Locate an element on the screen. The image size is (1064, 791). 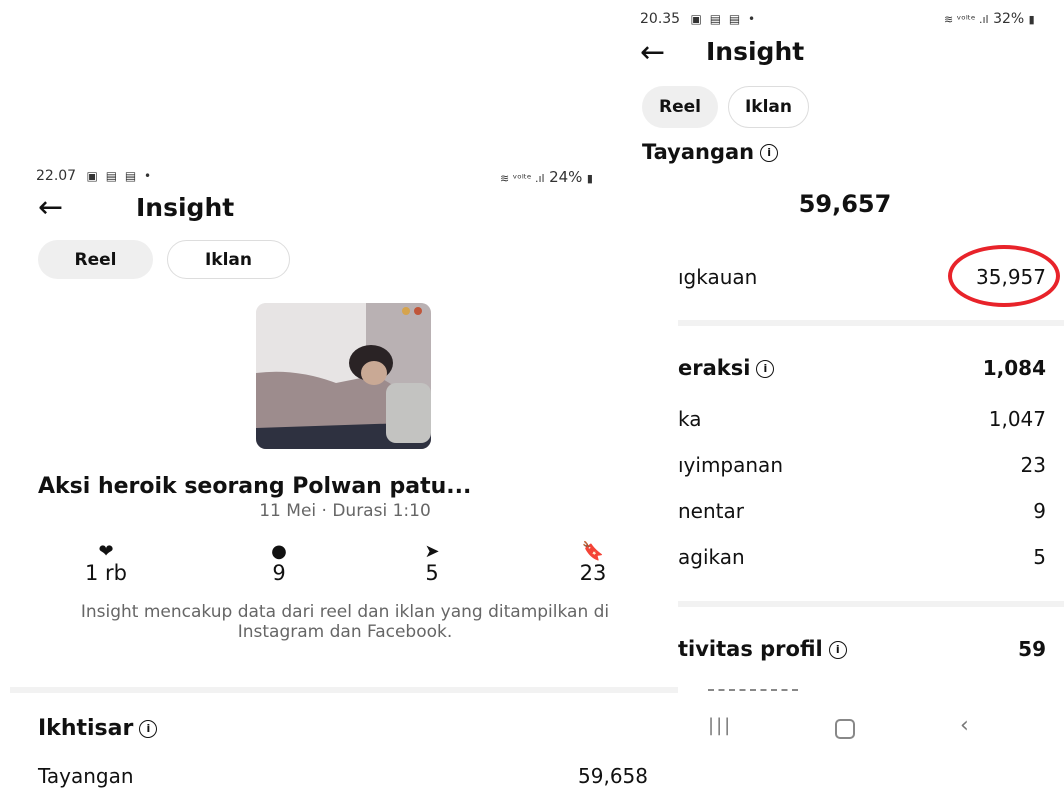
profile-activity-value: 59 is located at coordinates (1032, 649).